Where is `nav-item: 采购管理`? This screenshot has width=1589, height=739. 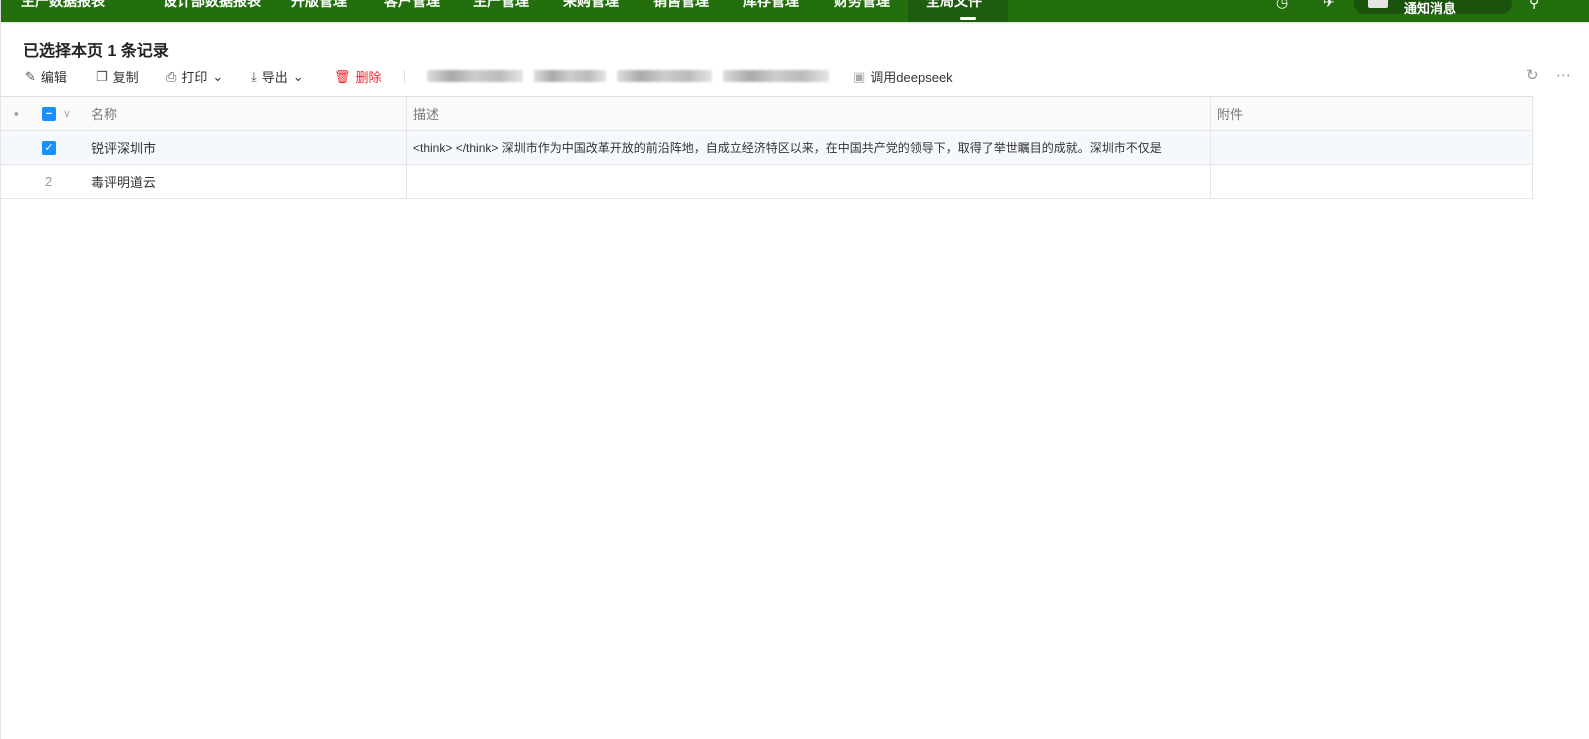 nav-item: 采购管理 is located at coordinates (591, 5).